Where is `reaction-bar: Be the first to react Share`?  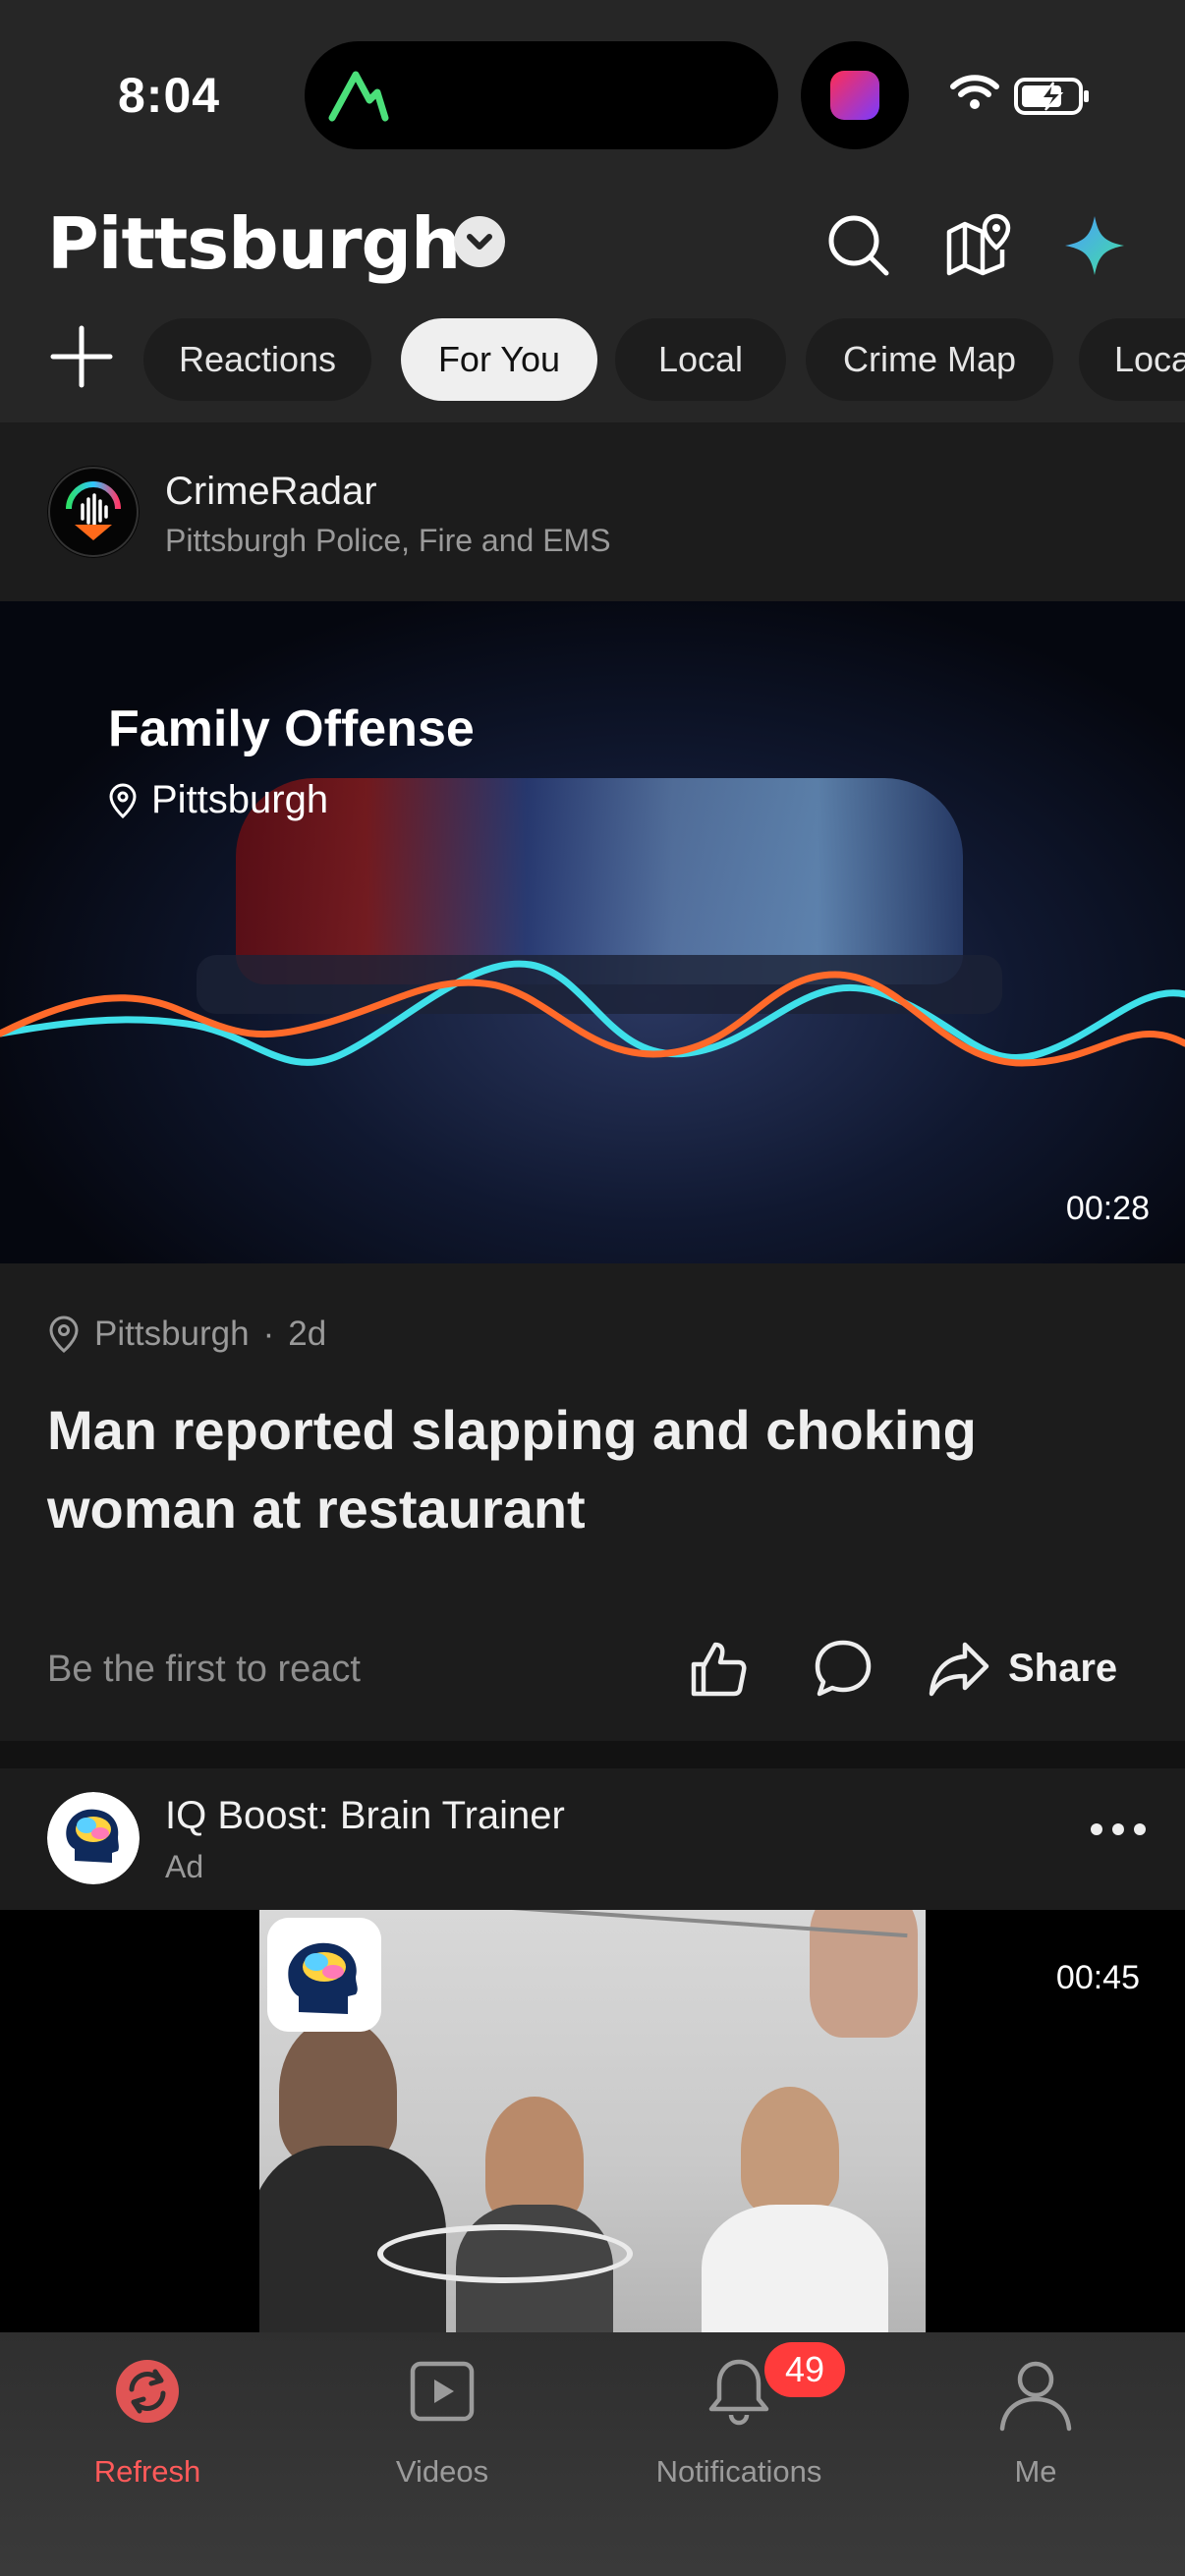 reaction-bar: Be the first to react Share is located at coordinates (592, 1668).